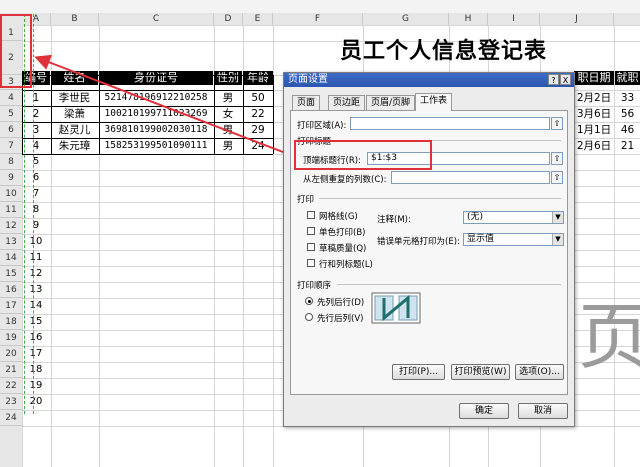 This screenshot has height=467, width=640. What do you see at coordinates (309, 317) in the screenshot?
I see `over-then-down-radio` at bounding box center [309, 317].